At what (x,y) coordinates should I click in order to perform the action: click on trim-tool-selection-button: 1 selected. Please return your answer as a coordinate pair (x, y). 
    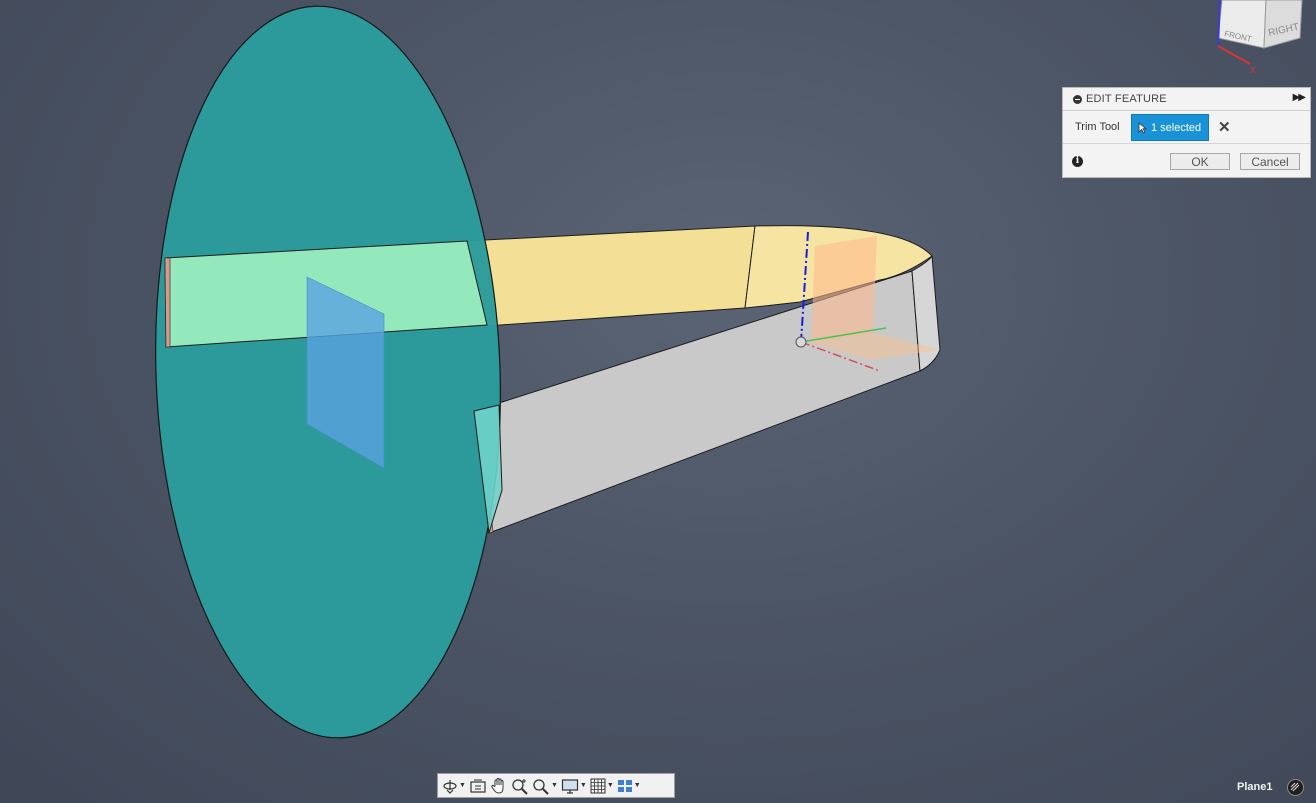
    Looking at the image, I should click on (1170, 127).